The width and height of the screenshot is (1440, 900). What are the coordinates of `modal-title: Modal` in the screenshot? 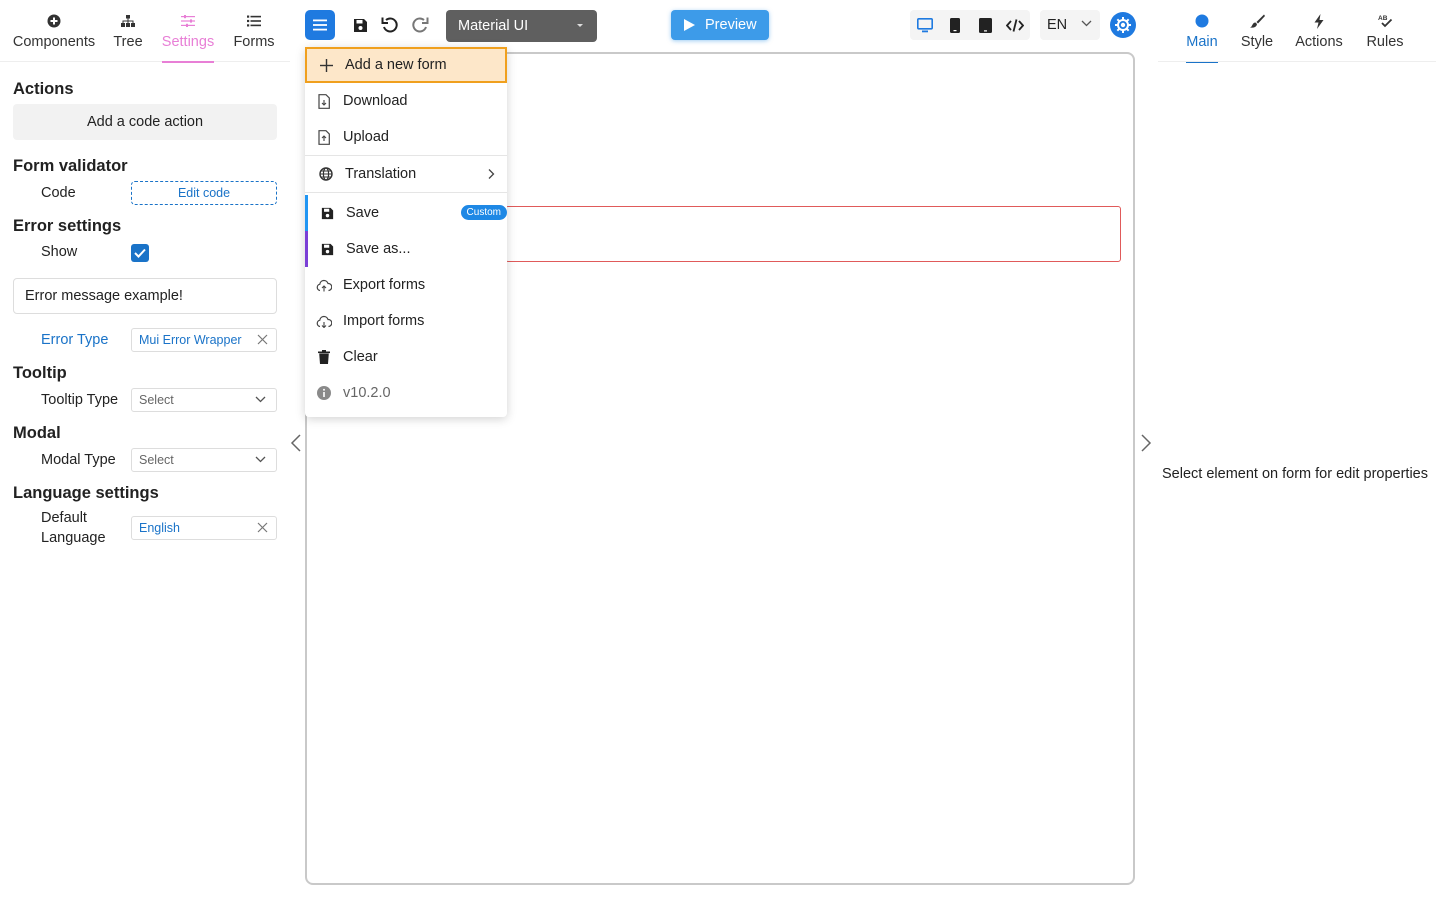 It's located at (37, 433).